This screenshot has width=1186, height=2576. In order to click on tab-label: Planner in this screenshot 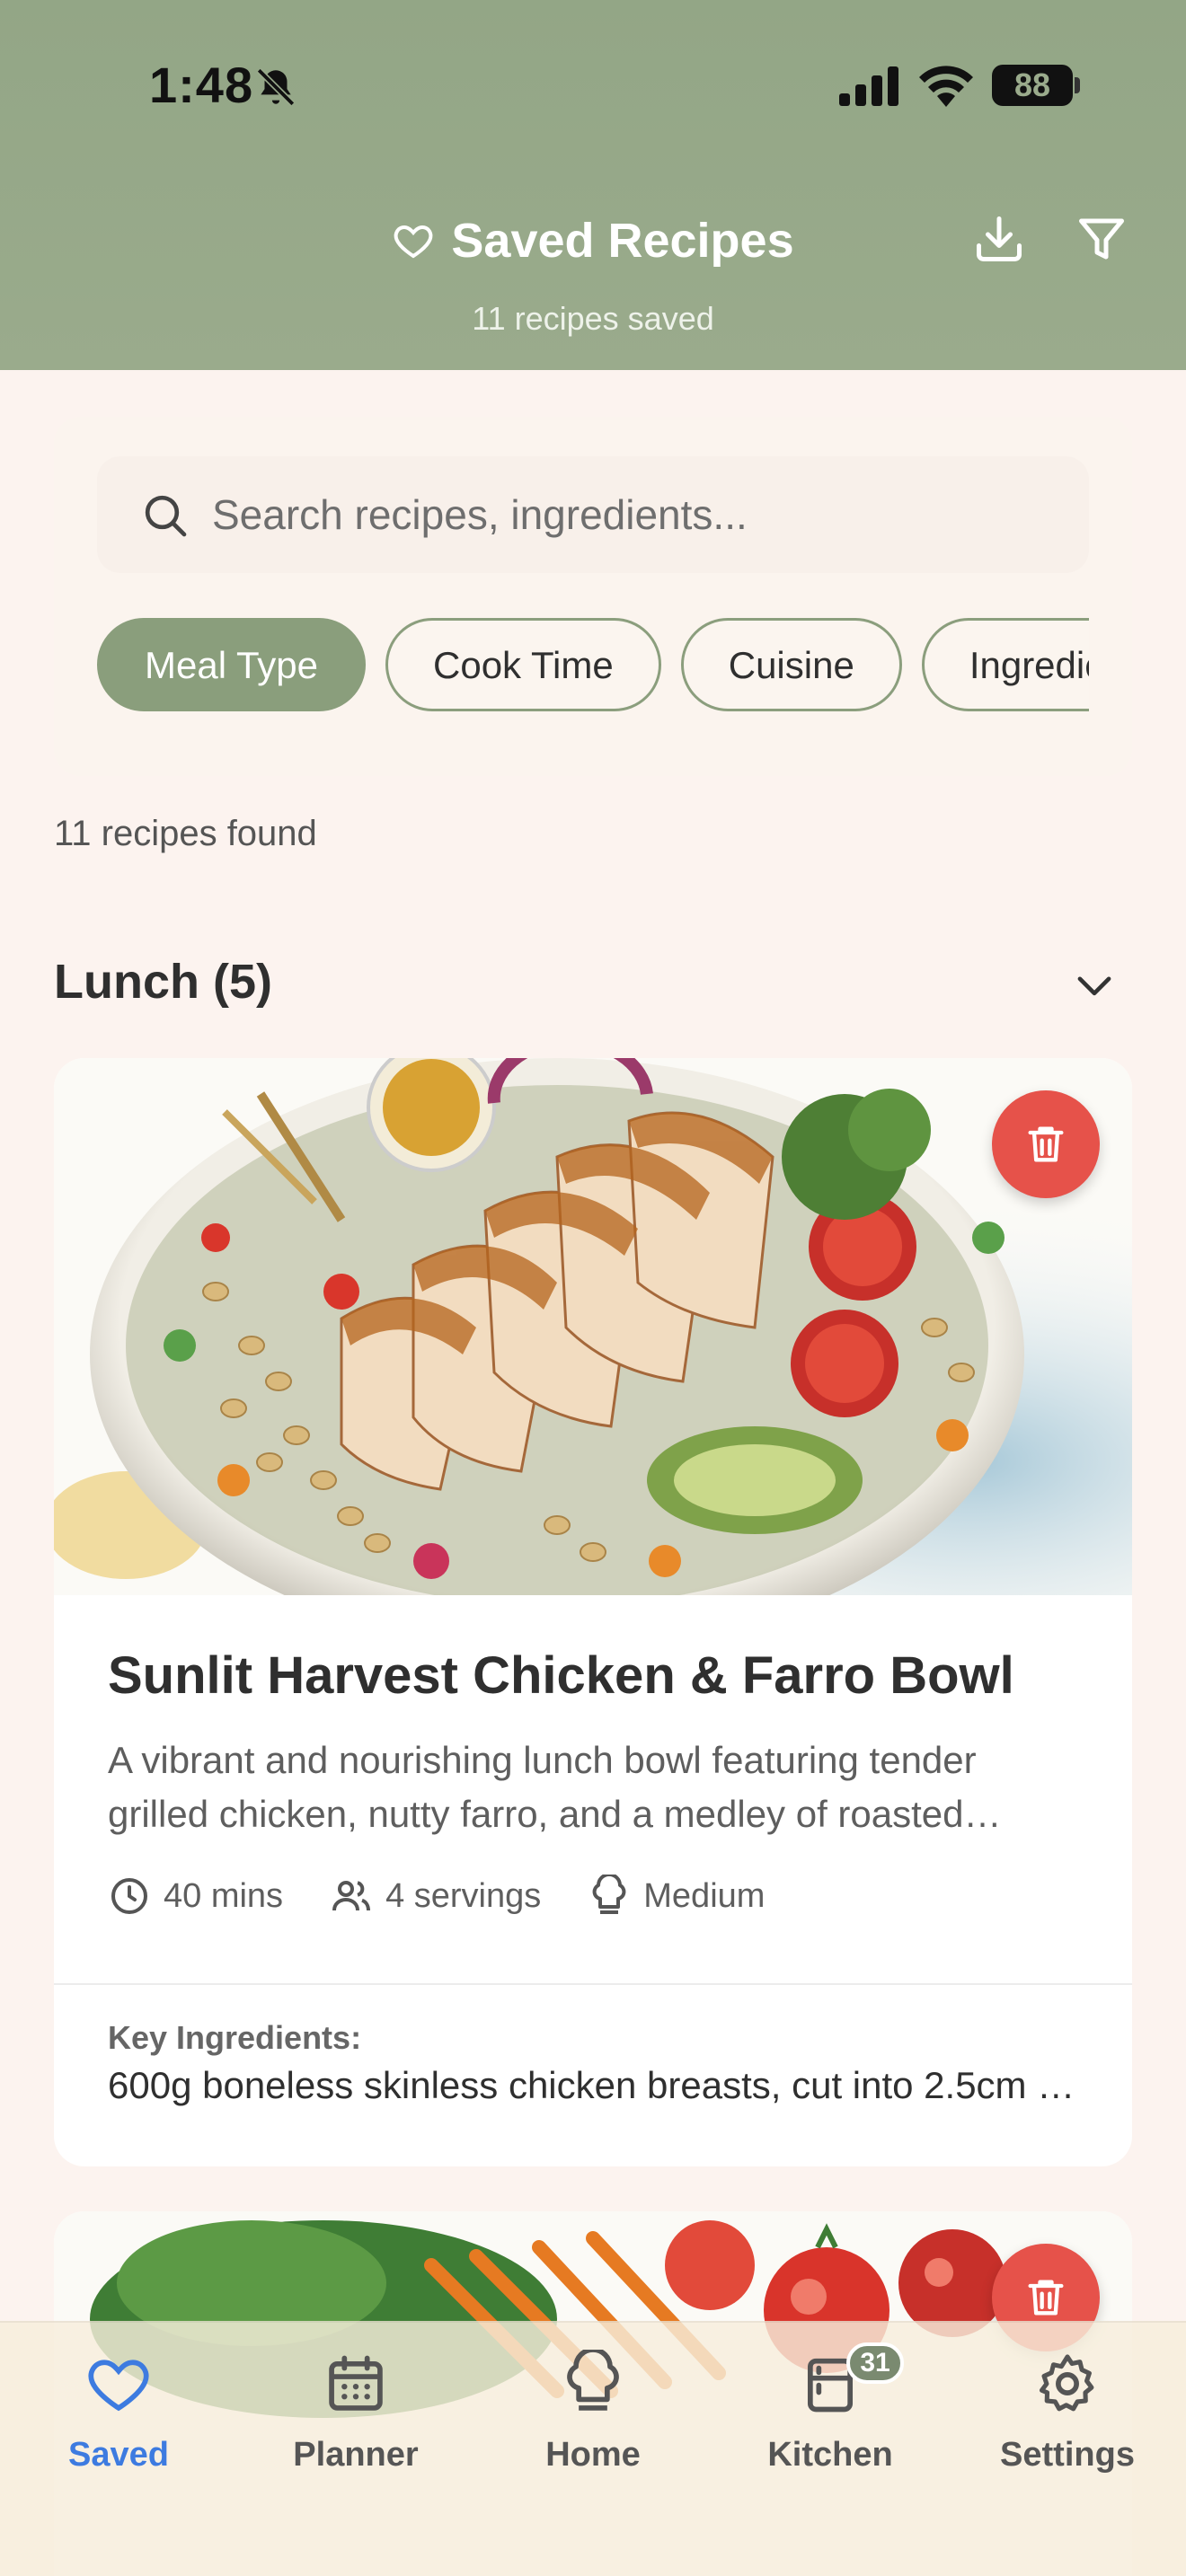, I will do `click(356, 2455)`.